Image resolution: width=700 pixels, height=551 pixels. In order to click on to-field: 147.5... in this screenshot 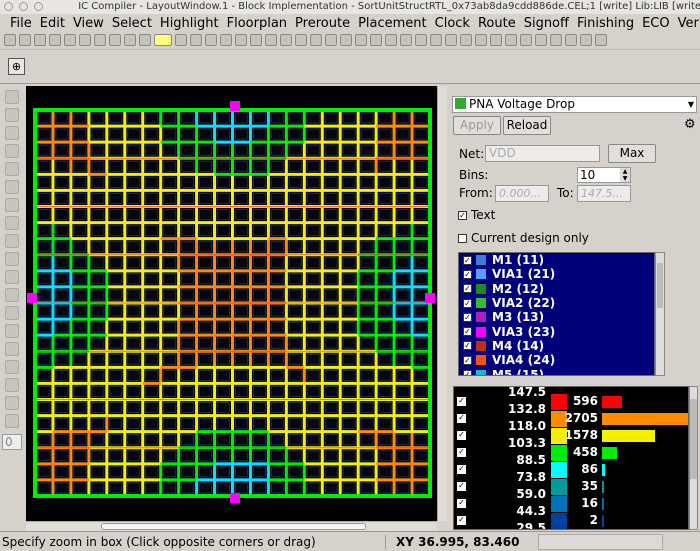, I will do `click(604, 193)`.